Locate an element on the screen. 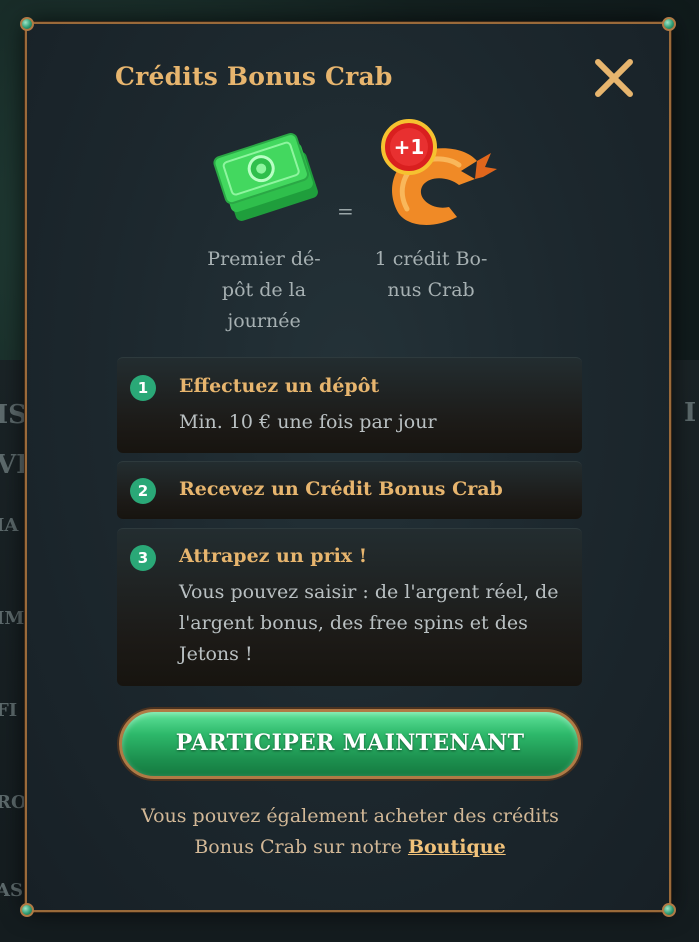 The width and height of the screenshot is (699, 942). shop-link: Boutique is located at coordinates (457, 847).